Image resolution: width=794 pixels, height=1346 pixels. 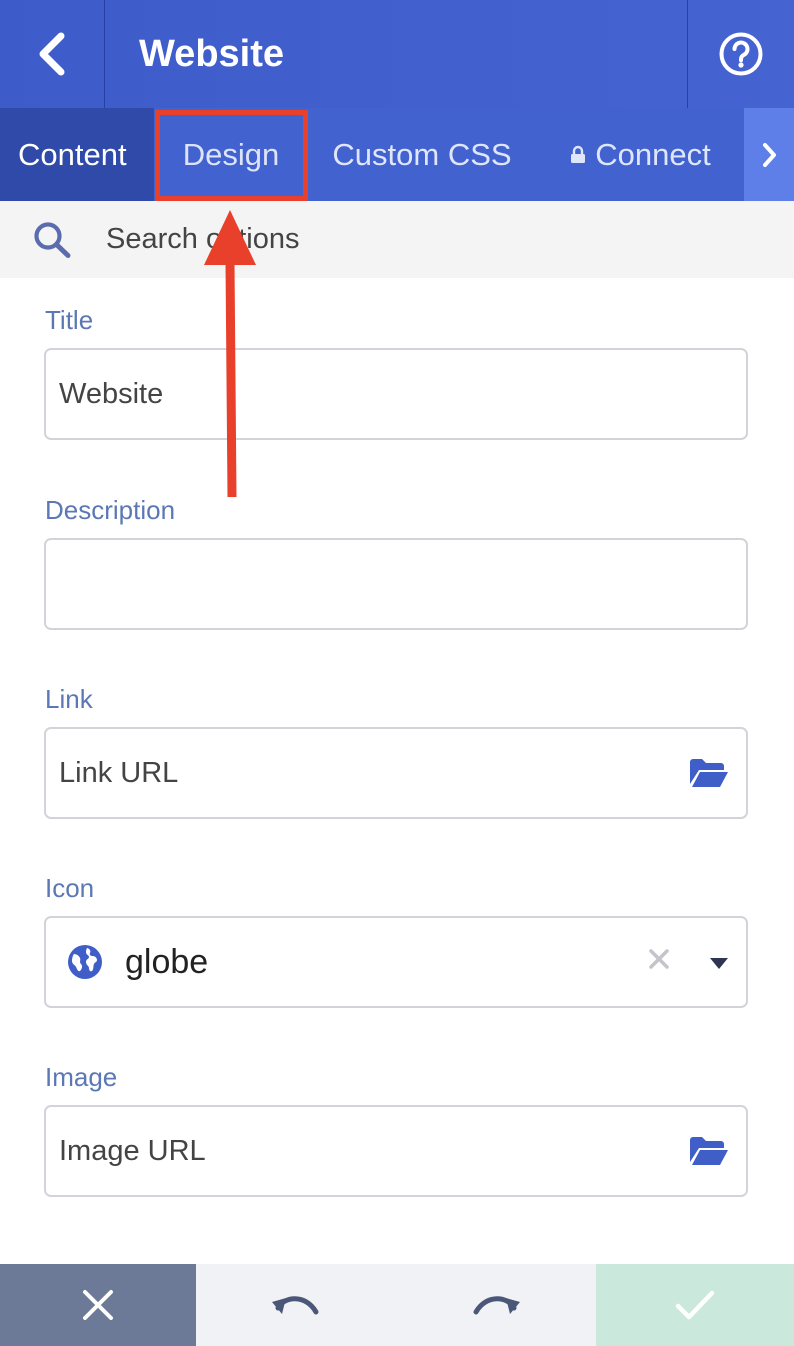 I want to click on caret-down-icon, so click(x=719, y=963).